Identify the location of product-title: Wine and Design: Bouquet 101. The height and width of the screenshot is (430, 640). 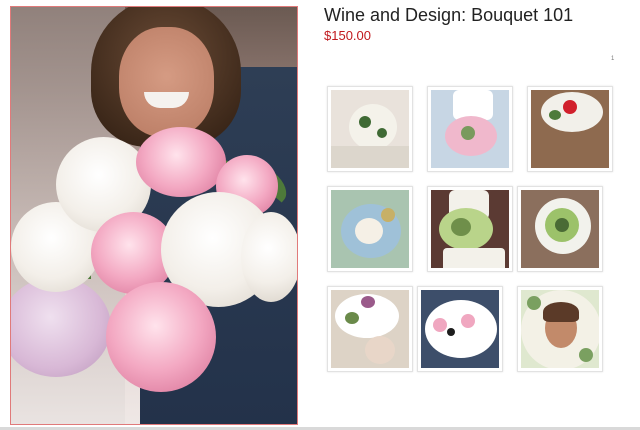
(449, 15).